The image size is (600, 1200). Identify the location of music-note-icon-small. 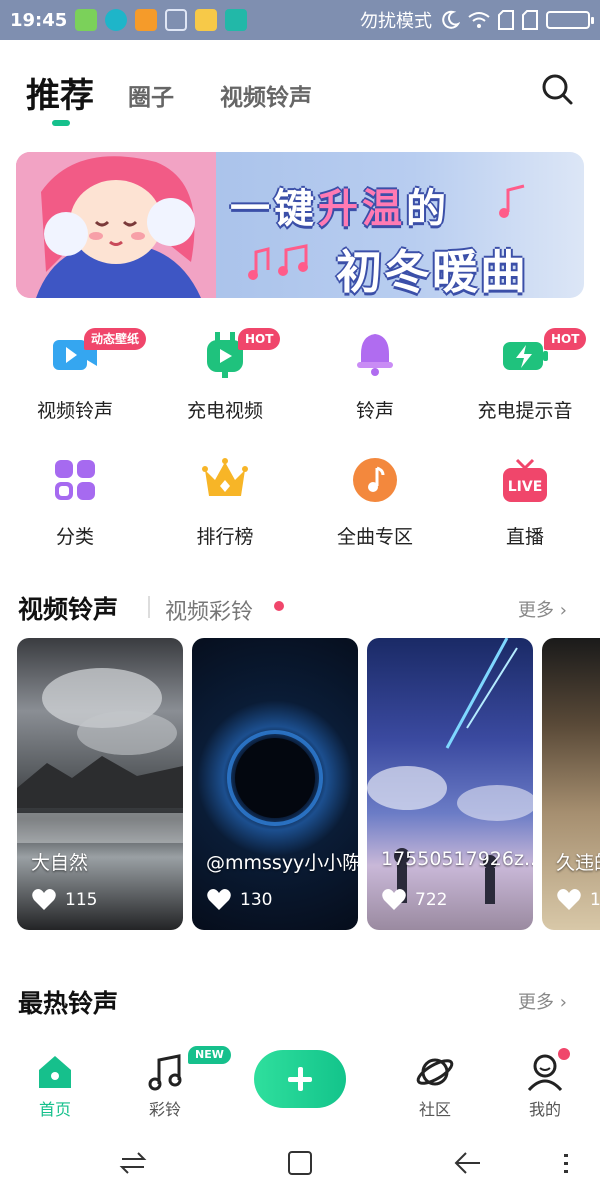
(512, 201).